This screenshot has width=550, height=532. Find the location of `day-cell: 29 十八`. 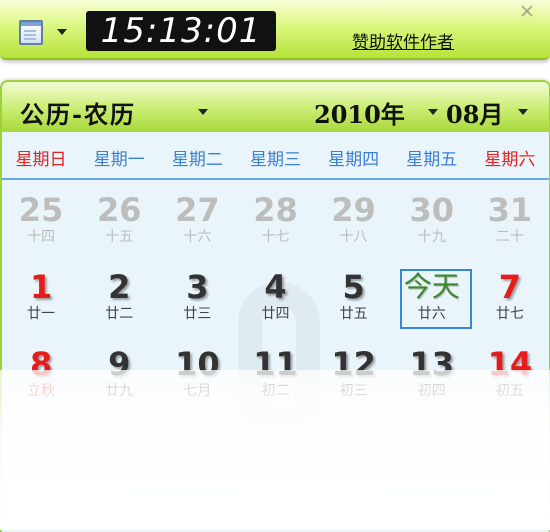

day-cell: 29 十八 is located at coordinates (354, 230).